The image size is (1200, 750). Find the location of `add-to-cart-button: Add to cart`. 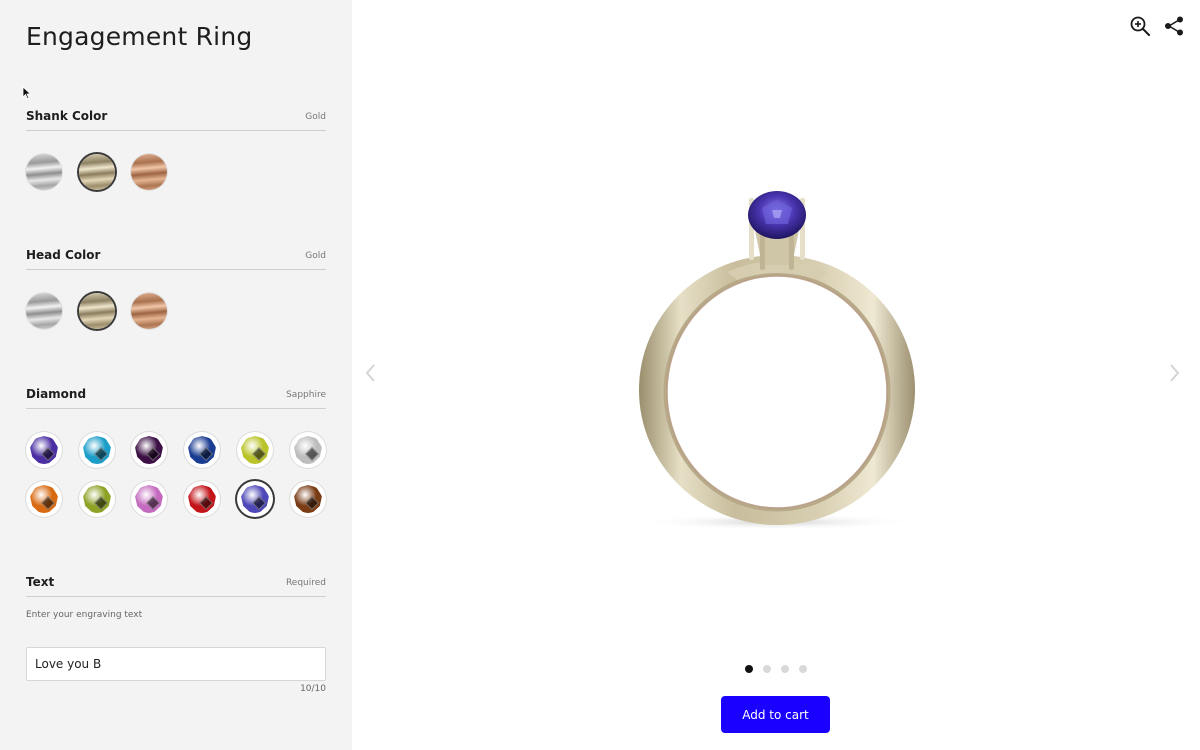

add-to-cart-button: Add to cart is located at coordinates (775, 714).